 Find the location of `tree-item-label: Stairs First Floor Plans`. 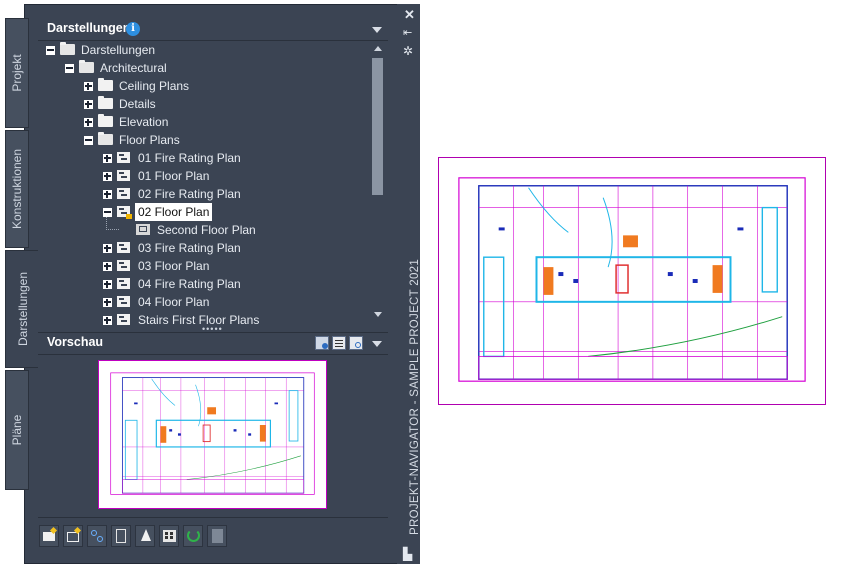

tree-item-label: Stairs First Floor Plans is located at coordinates (199, 319).